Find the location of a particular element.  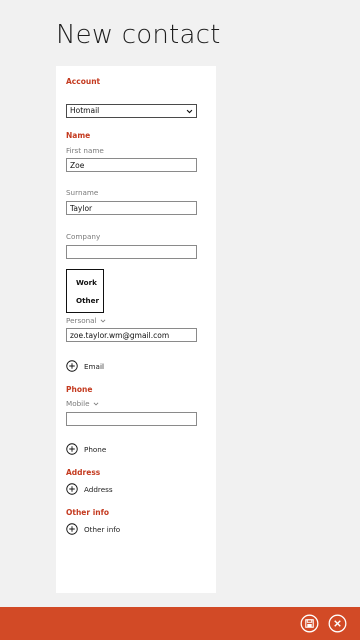

account-select-value: Hotmail is located at coordinates (85, 110).